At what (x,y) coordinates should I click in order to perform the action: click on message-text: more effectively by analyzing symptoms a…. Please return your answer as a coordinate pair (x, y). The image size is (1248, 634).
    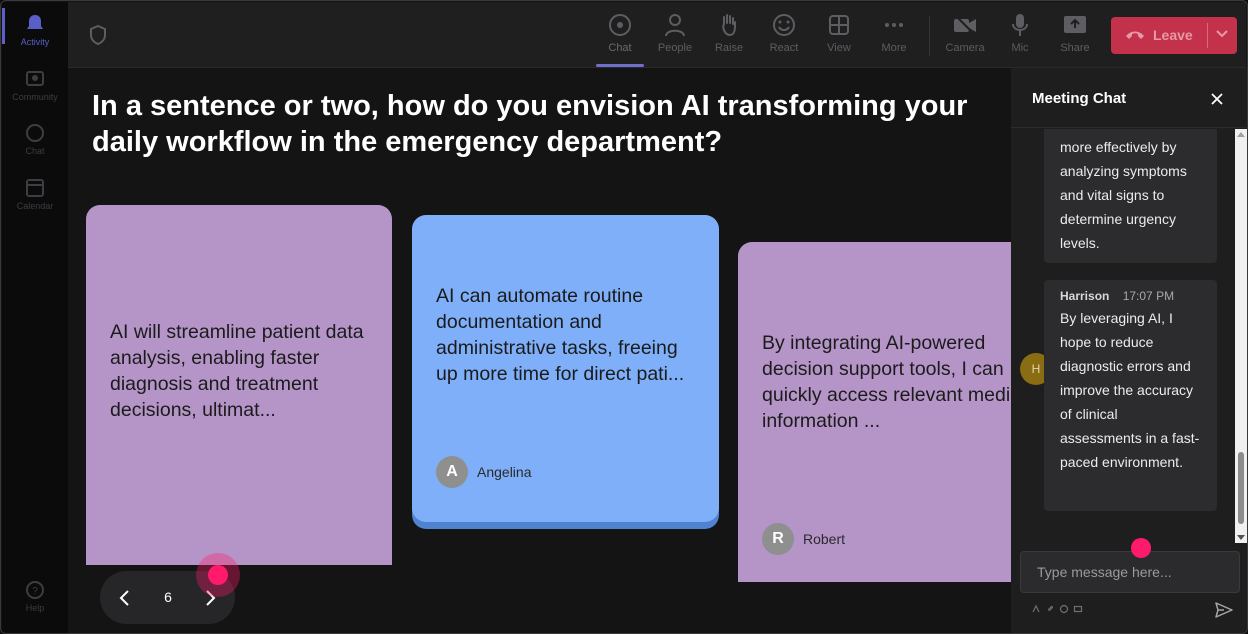
    Looking at the image, I should click on (1123, 195).